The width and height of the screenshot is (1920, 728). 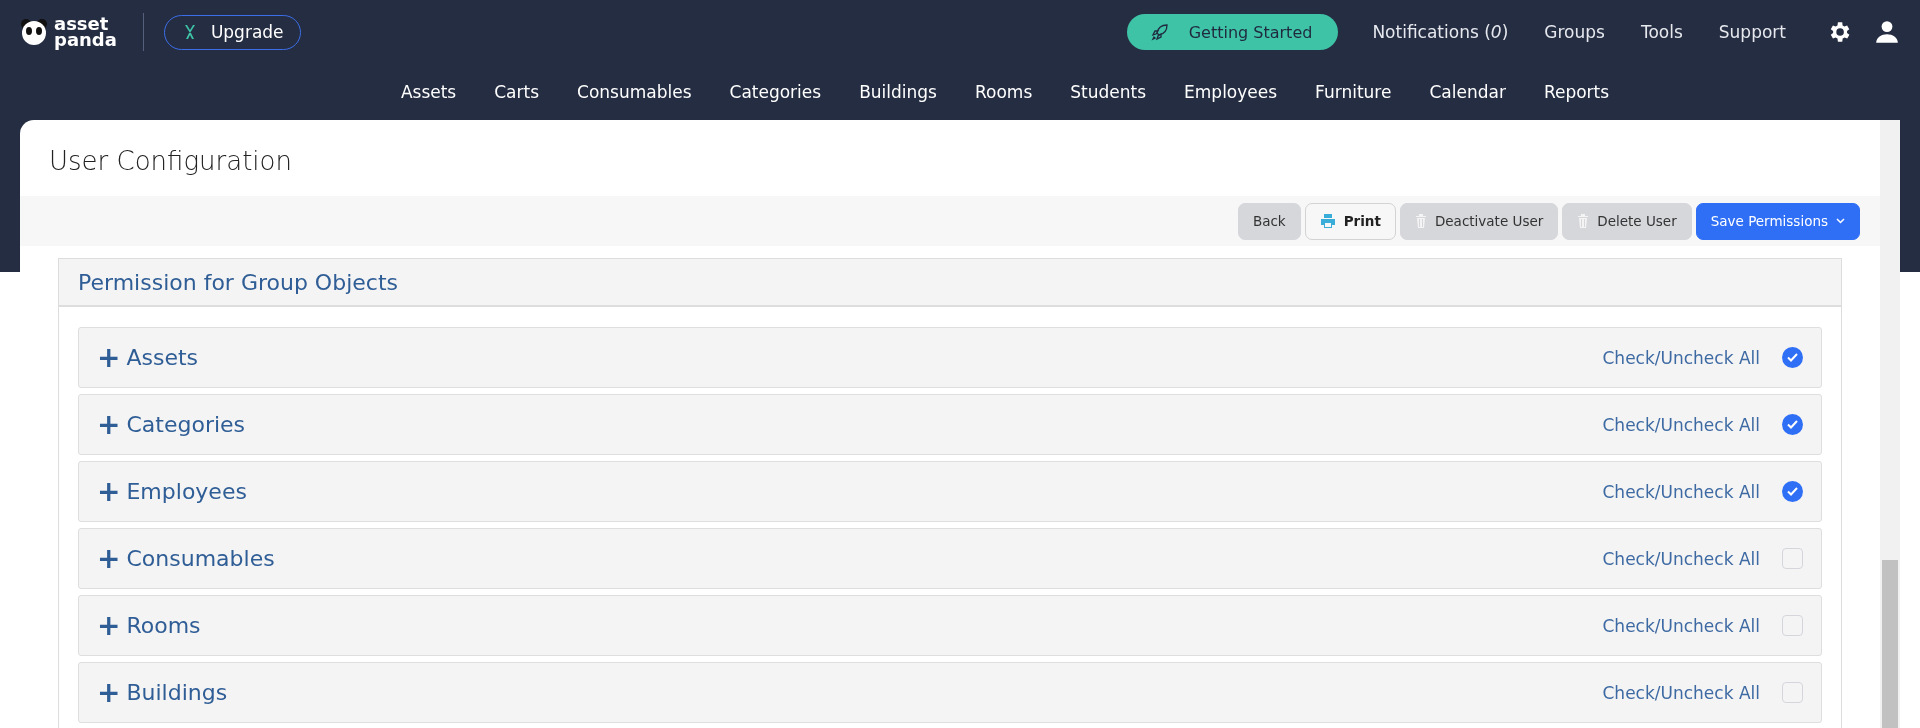 What do you see at coordinates (34, 32) in the screenshot?
I see `panda-logo-icon` at bounding box center [34, 32].